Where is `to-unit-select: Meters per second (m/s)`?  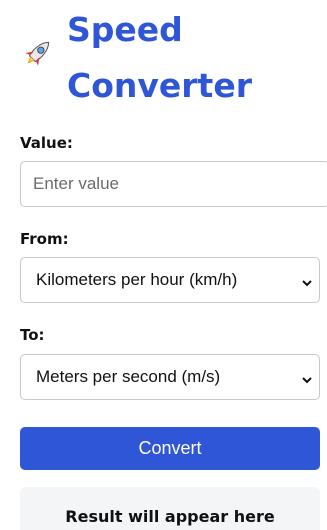
to-unit-select: Meters per second (m/s) is located at coordinates (170, 377).